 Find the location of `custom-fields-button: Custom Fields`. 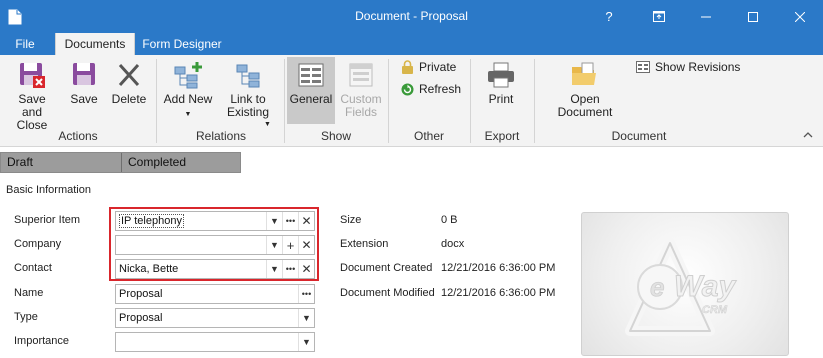

custom-fields-button: Custom Fields is located at coordinates (361, 90).